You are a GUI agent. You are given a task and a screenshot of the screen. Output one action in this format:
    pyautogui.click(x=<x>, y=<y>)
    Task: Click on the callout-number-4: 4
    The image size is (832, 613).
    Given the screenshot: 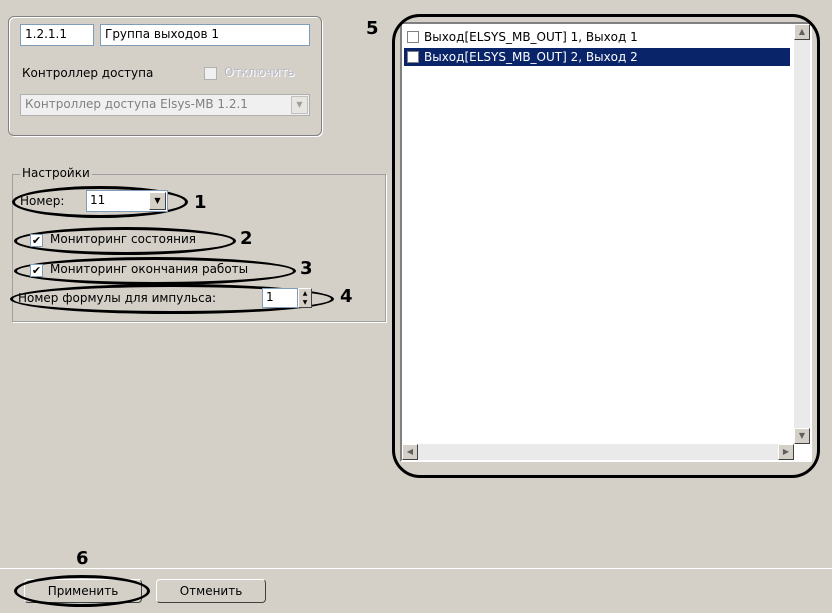 What is the action you would take?
    pyautogui.click(x=346, y=296)
    